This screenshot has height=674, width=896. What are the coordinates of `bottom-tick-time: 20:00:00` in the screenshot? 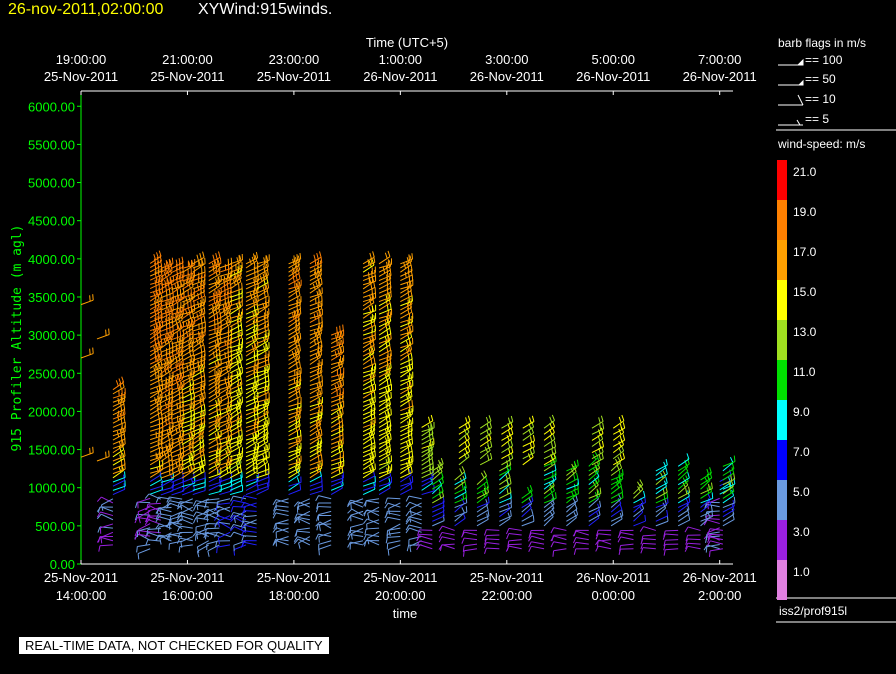 It's located at (400, 595).